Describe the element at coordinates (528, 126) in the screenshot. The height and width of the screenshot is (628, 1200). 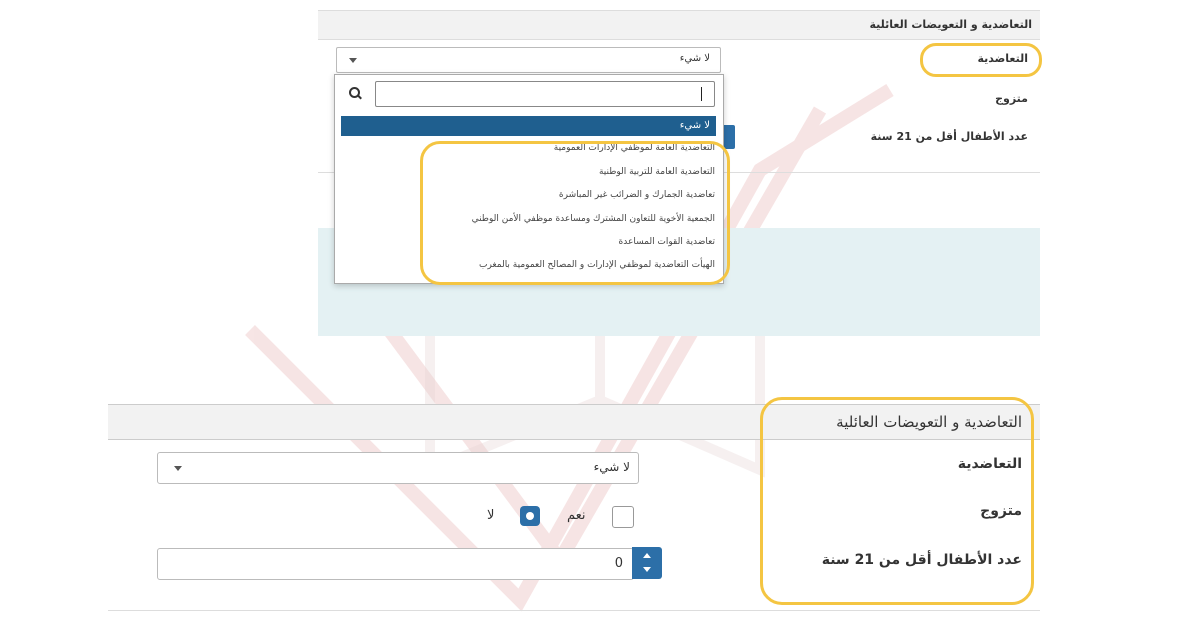
I see `dropdown-option-selected: لا شيء` at that location.